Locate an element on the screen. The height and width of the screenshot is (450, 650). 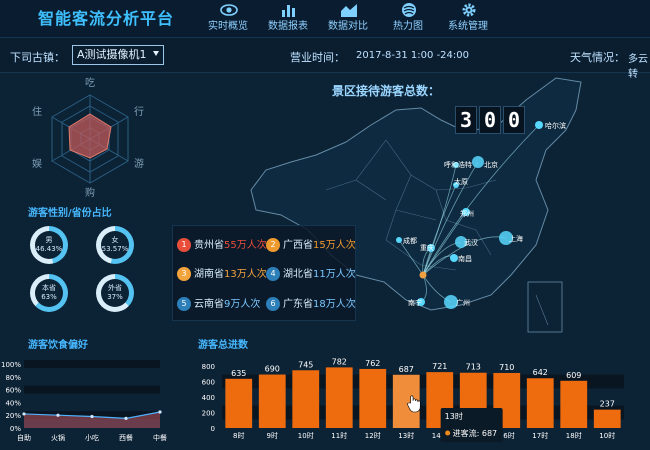
radar-label: 游 is located at coordinates (139, 163).